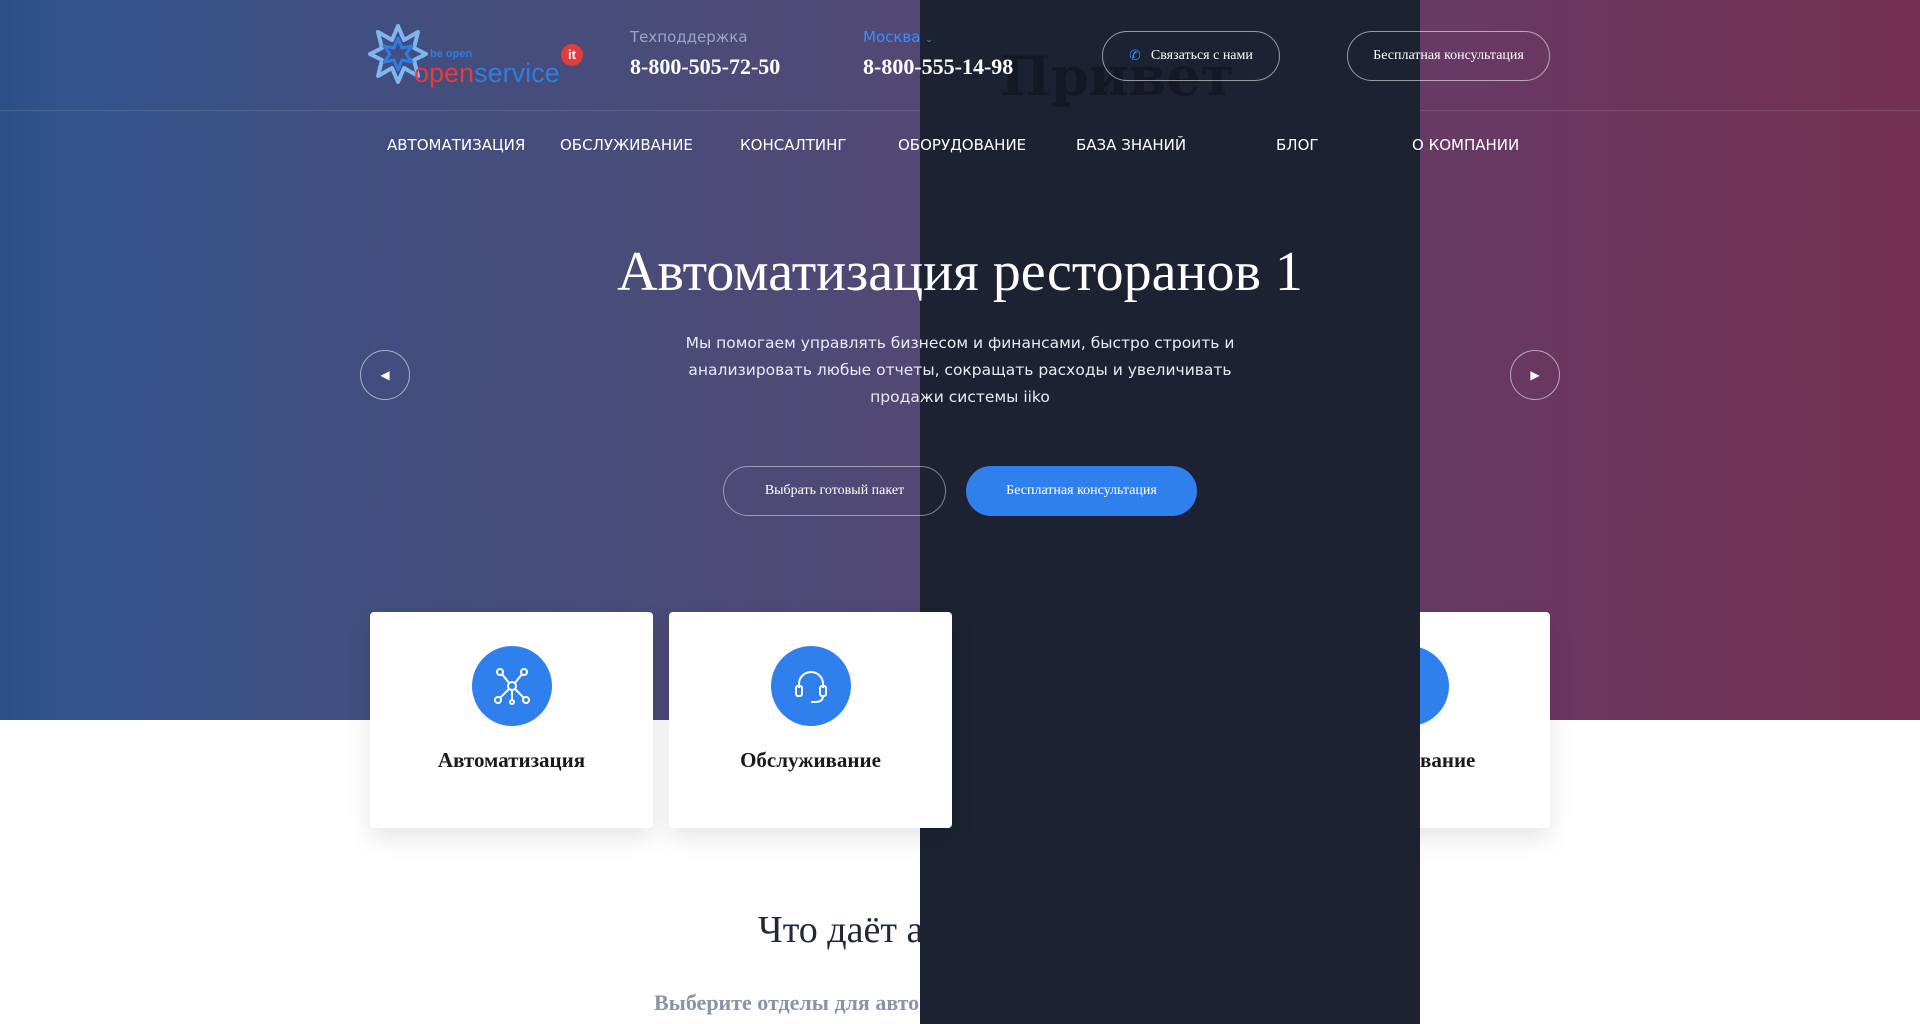 This screenshot has width=1920, height=1024. I want to click on nav-item-consulting: КОНСАЛТИНГ, so click(793, 145).